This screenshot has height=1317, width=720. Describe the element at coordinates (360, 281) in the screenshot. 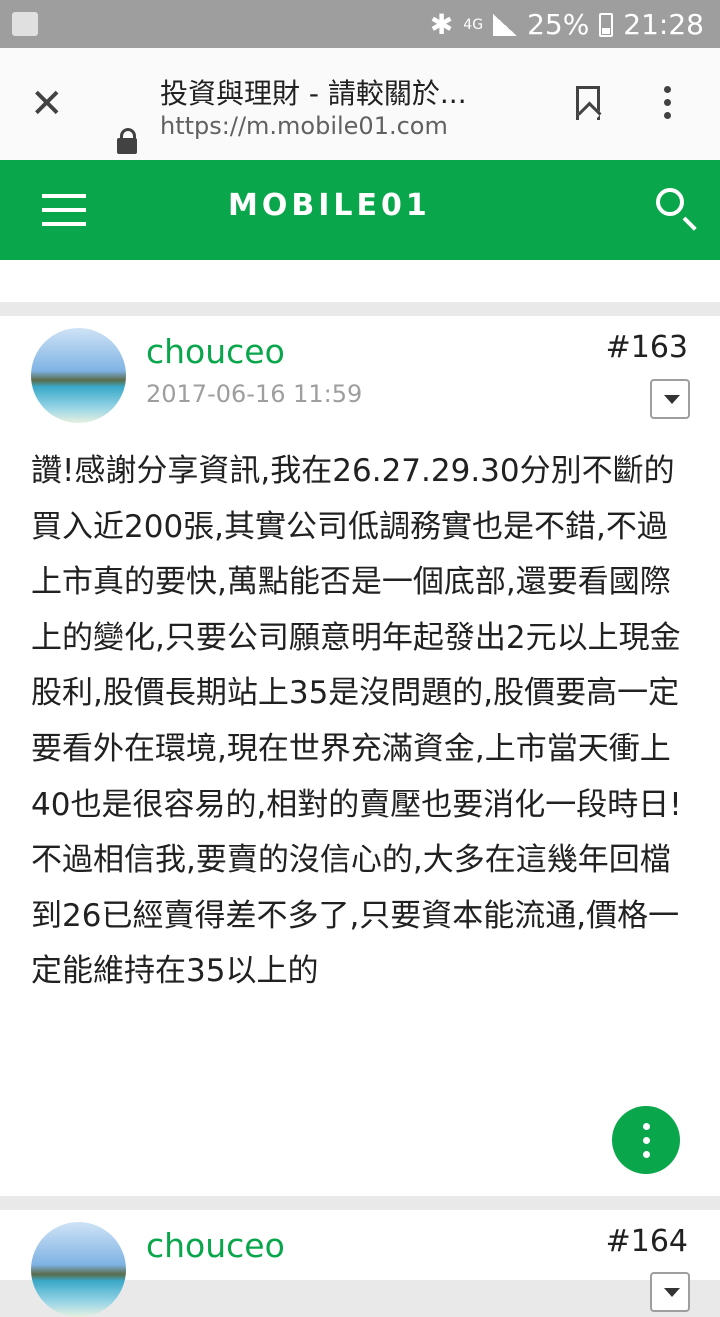

I see `header-spacer` at that location.